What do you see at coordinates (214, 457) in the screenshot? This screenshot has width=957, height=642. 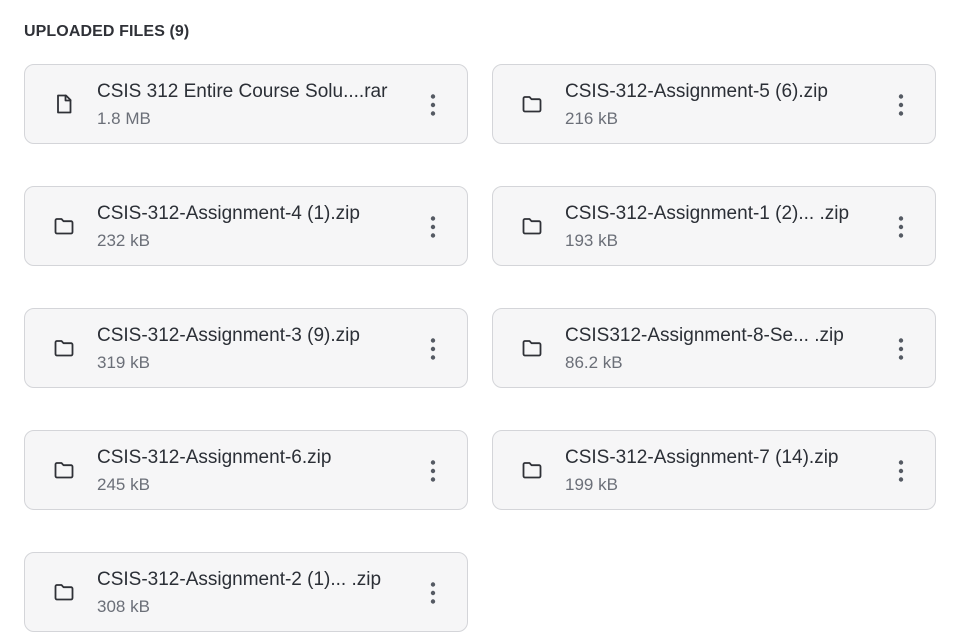 I see `file-name: CSIS-312-Assignment-6.zip` at bounding box center [214, 457].